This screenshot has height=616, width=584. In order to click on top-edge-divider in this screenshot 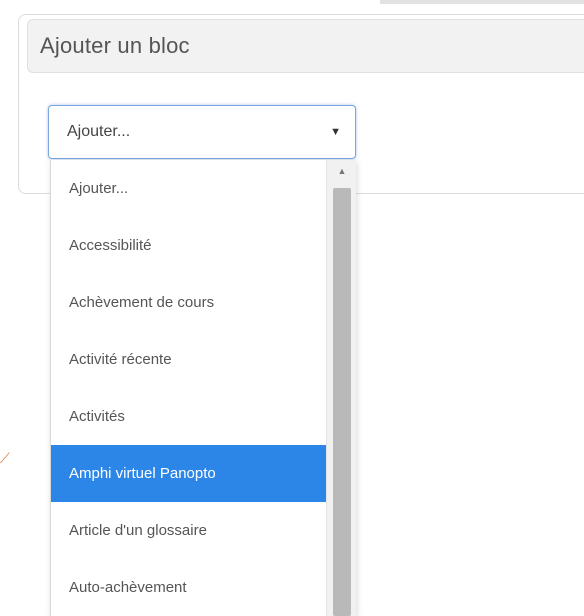, I will do `click(482, 2)`.